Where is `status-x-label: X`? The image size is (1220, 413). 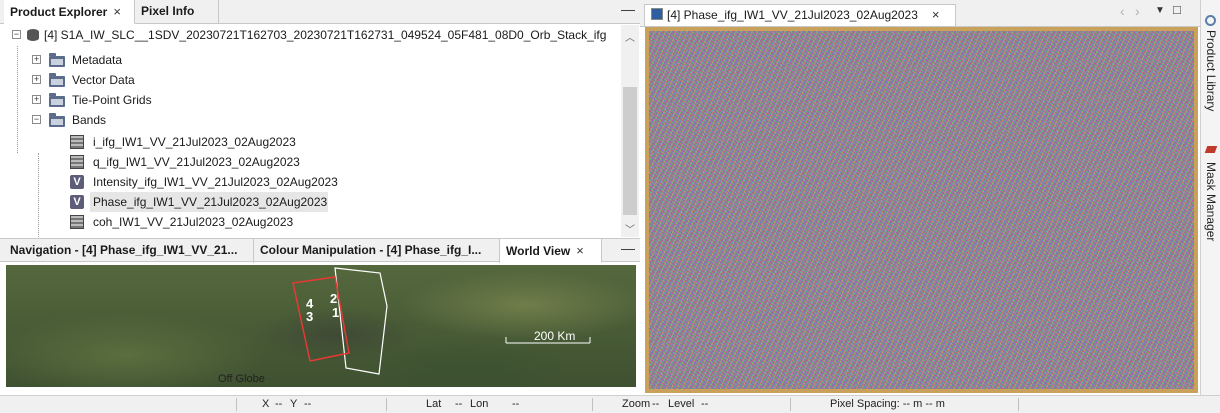
status-x-label: X is located at coordinates (266, 404).